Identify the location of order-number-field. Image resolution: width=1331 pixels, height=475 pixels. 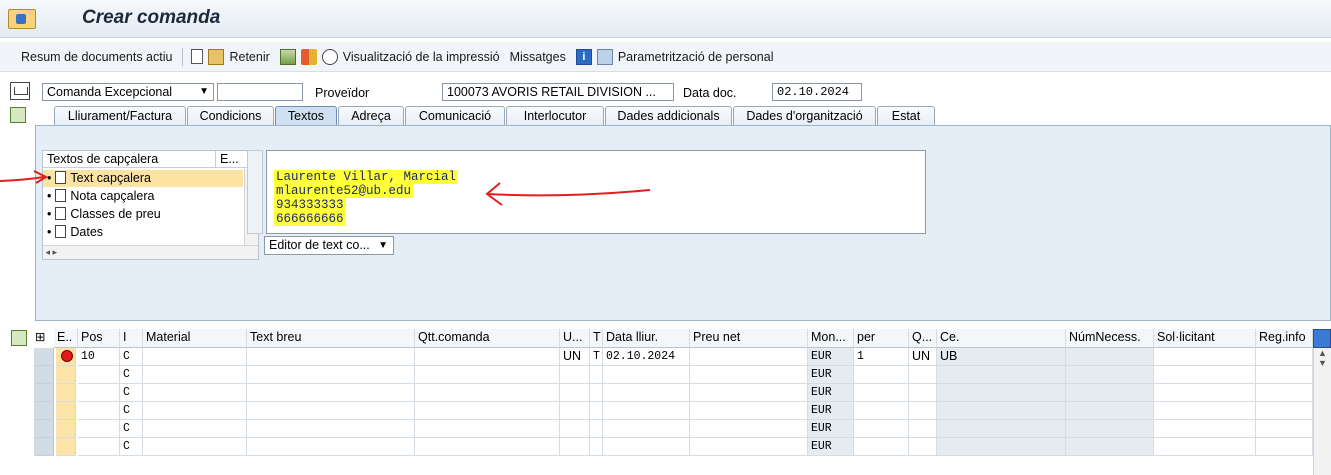
(260, 92).